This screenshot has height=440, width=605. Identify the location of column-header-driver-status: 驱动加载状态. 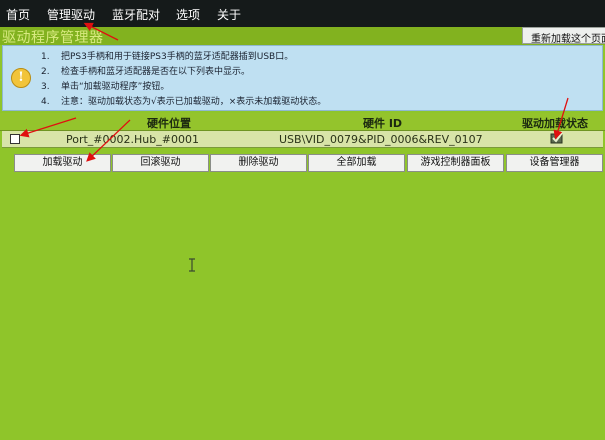
(555, 123).